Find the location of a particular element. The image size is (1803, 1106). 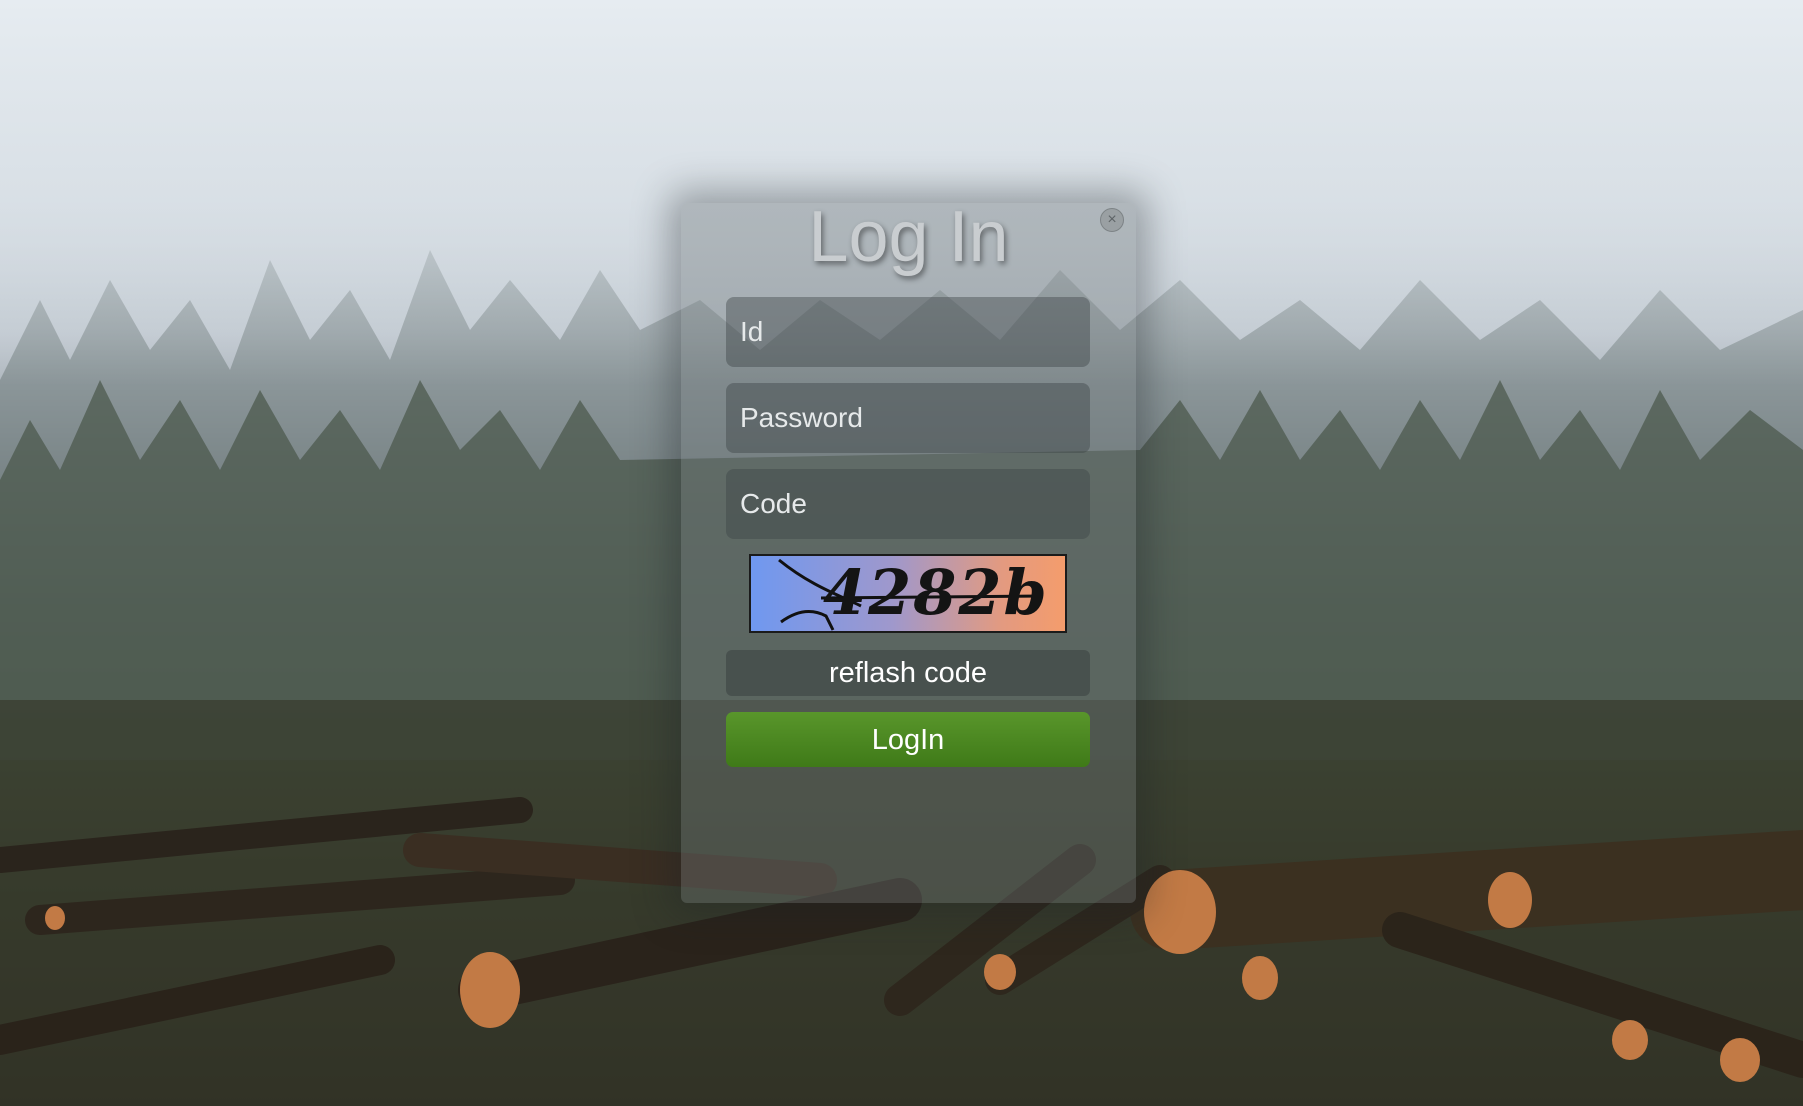

code-input is located at coordinates (908, 504).